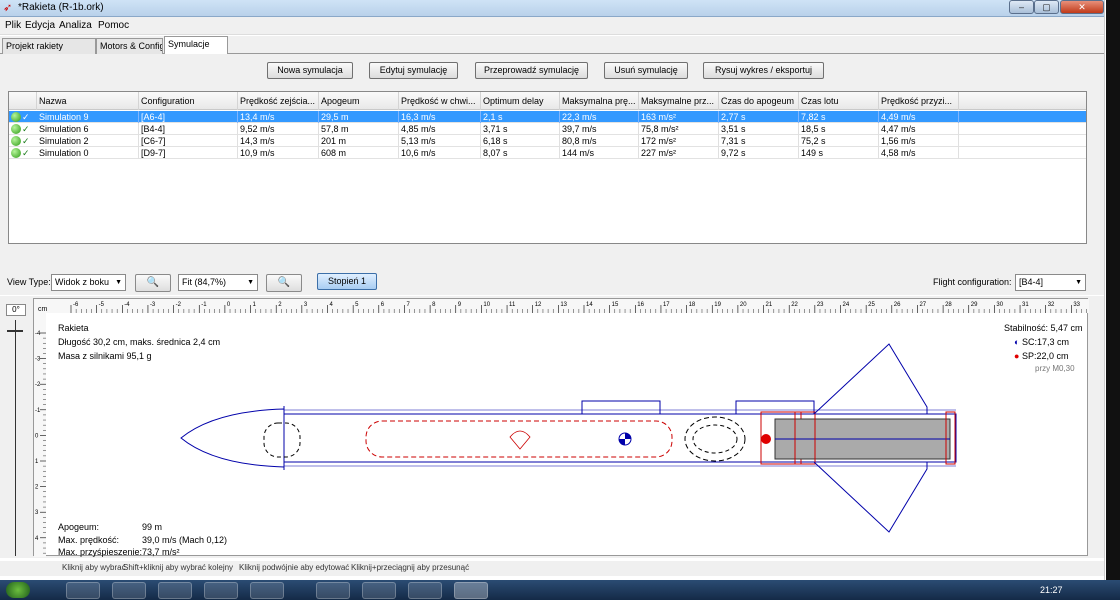  I want to click on scrollbar-thumb, so click(1113, 290).